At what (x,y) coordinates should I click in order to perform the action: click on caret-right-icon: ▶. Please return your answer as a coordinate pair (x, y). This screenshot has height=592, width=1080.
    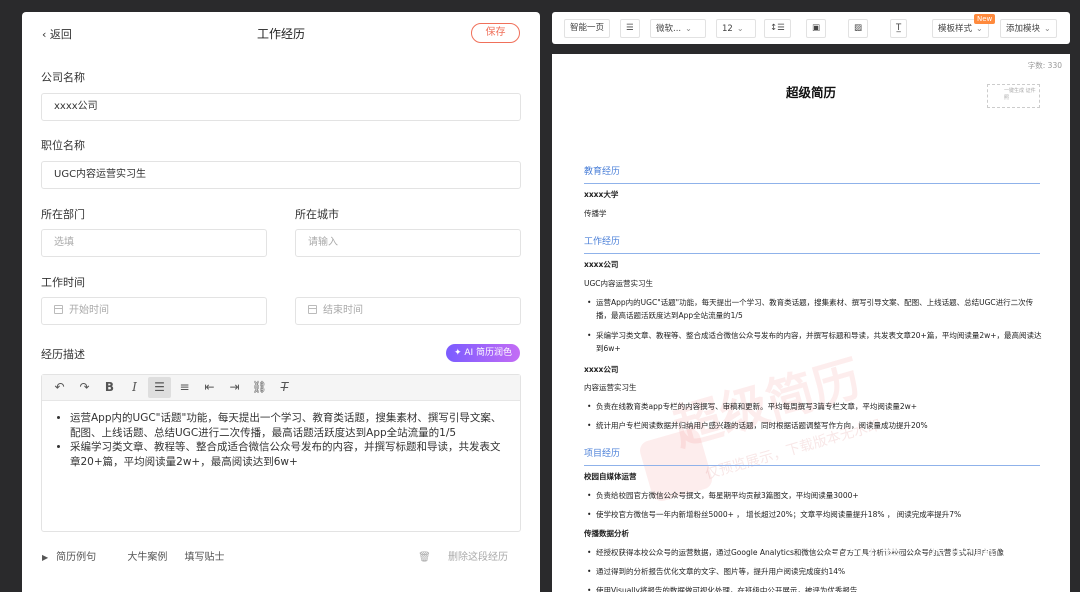
    Looking at the image, I should click on (45, 557).